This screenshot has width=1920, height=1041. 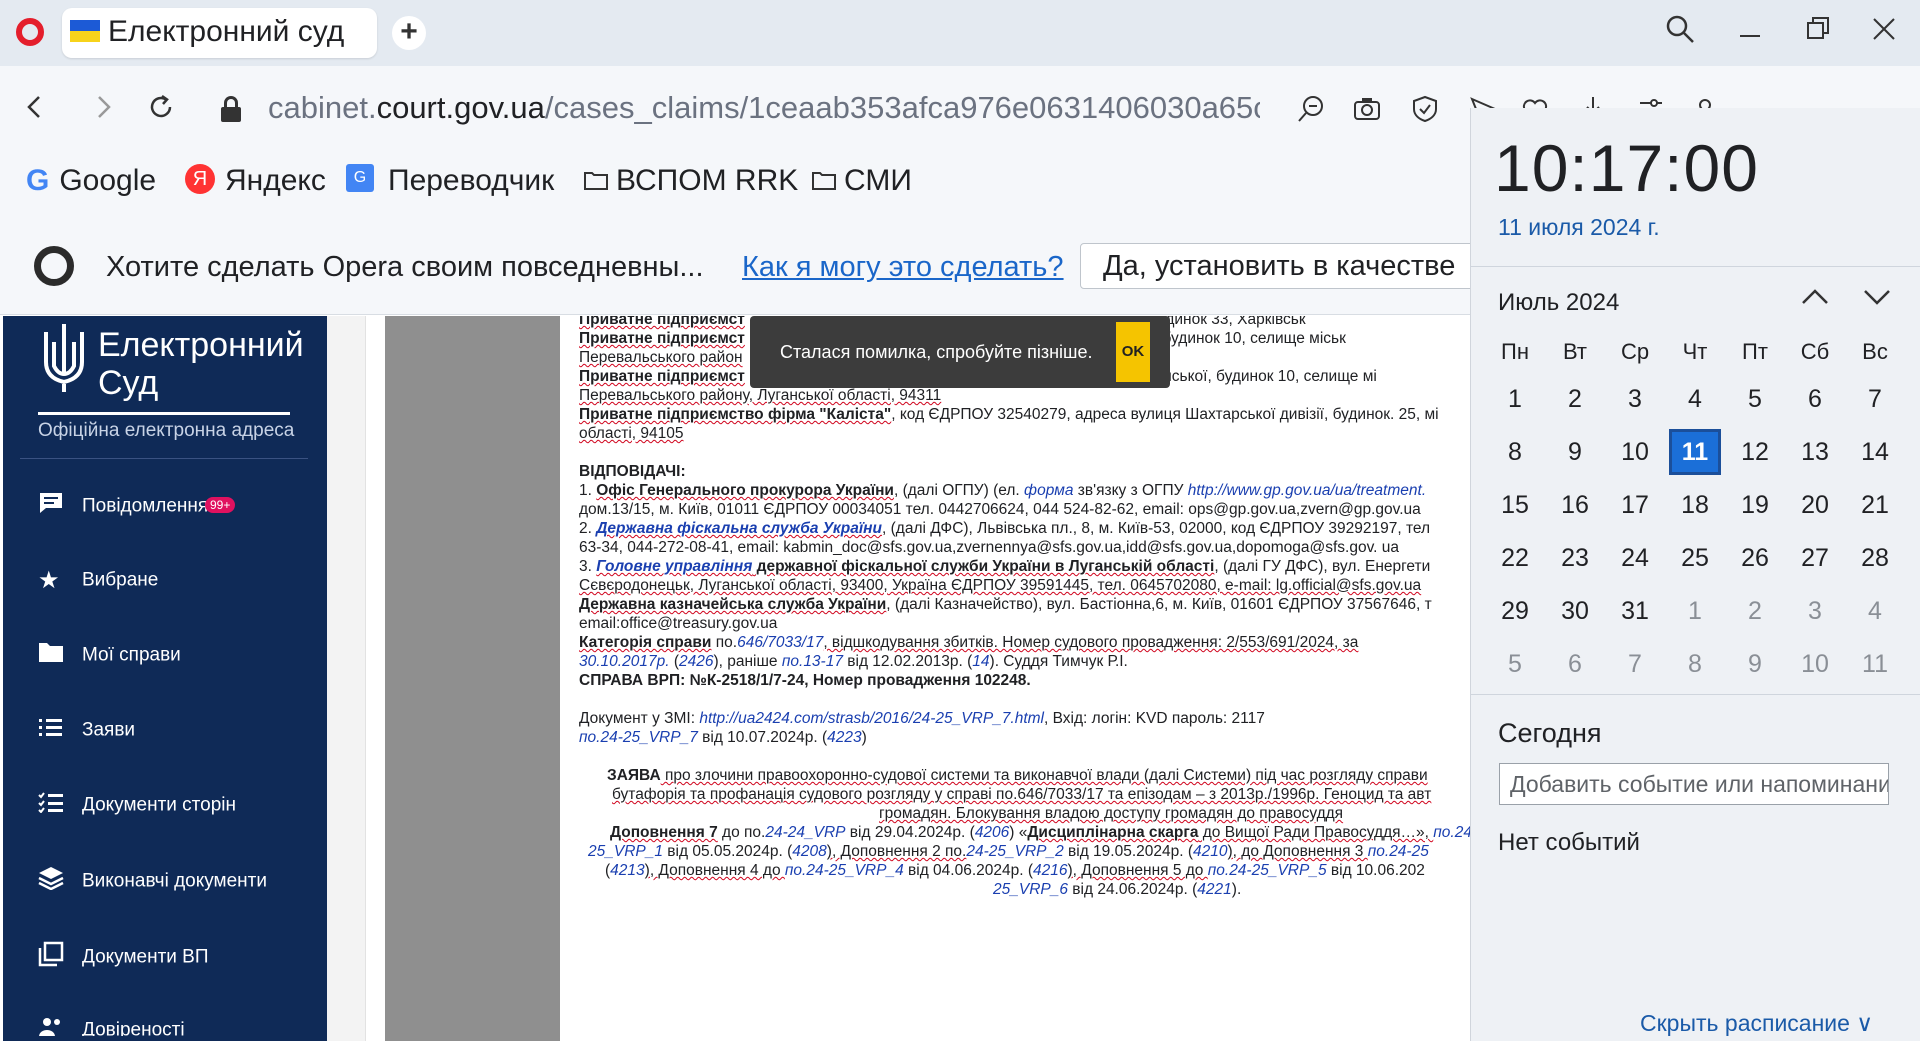 What do you see at coordinates (809, 851) in the screenshot?
I see `doc-link: 4208` at bounding box center [809, 851].